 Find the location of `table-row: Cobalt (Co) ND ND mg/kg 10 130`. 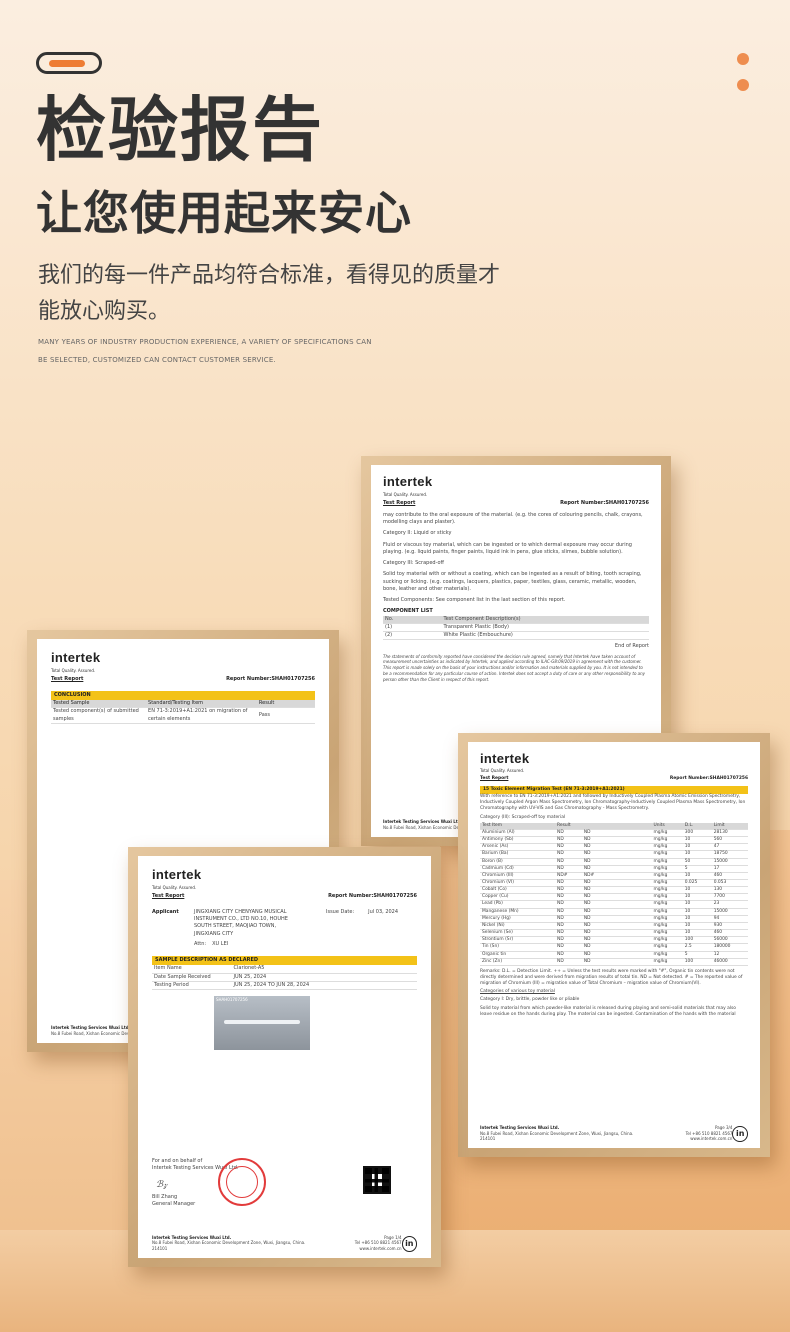

table-row: Cobalt (Co) ND ND mg/kg 10 130 is located at coordinates (614, 890).